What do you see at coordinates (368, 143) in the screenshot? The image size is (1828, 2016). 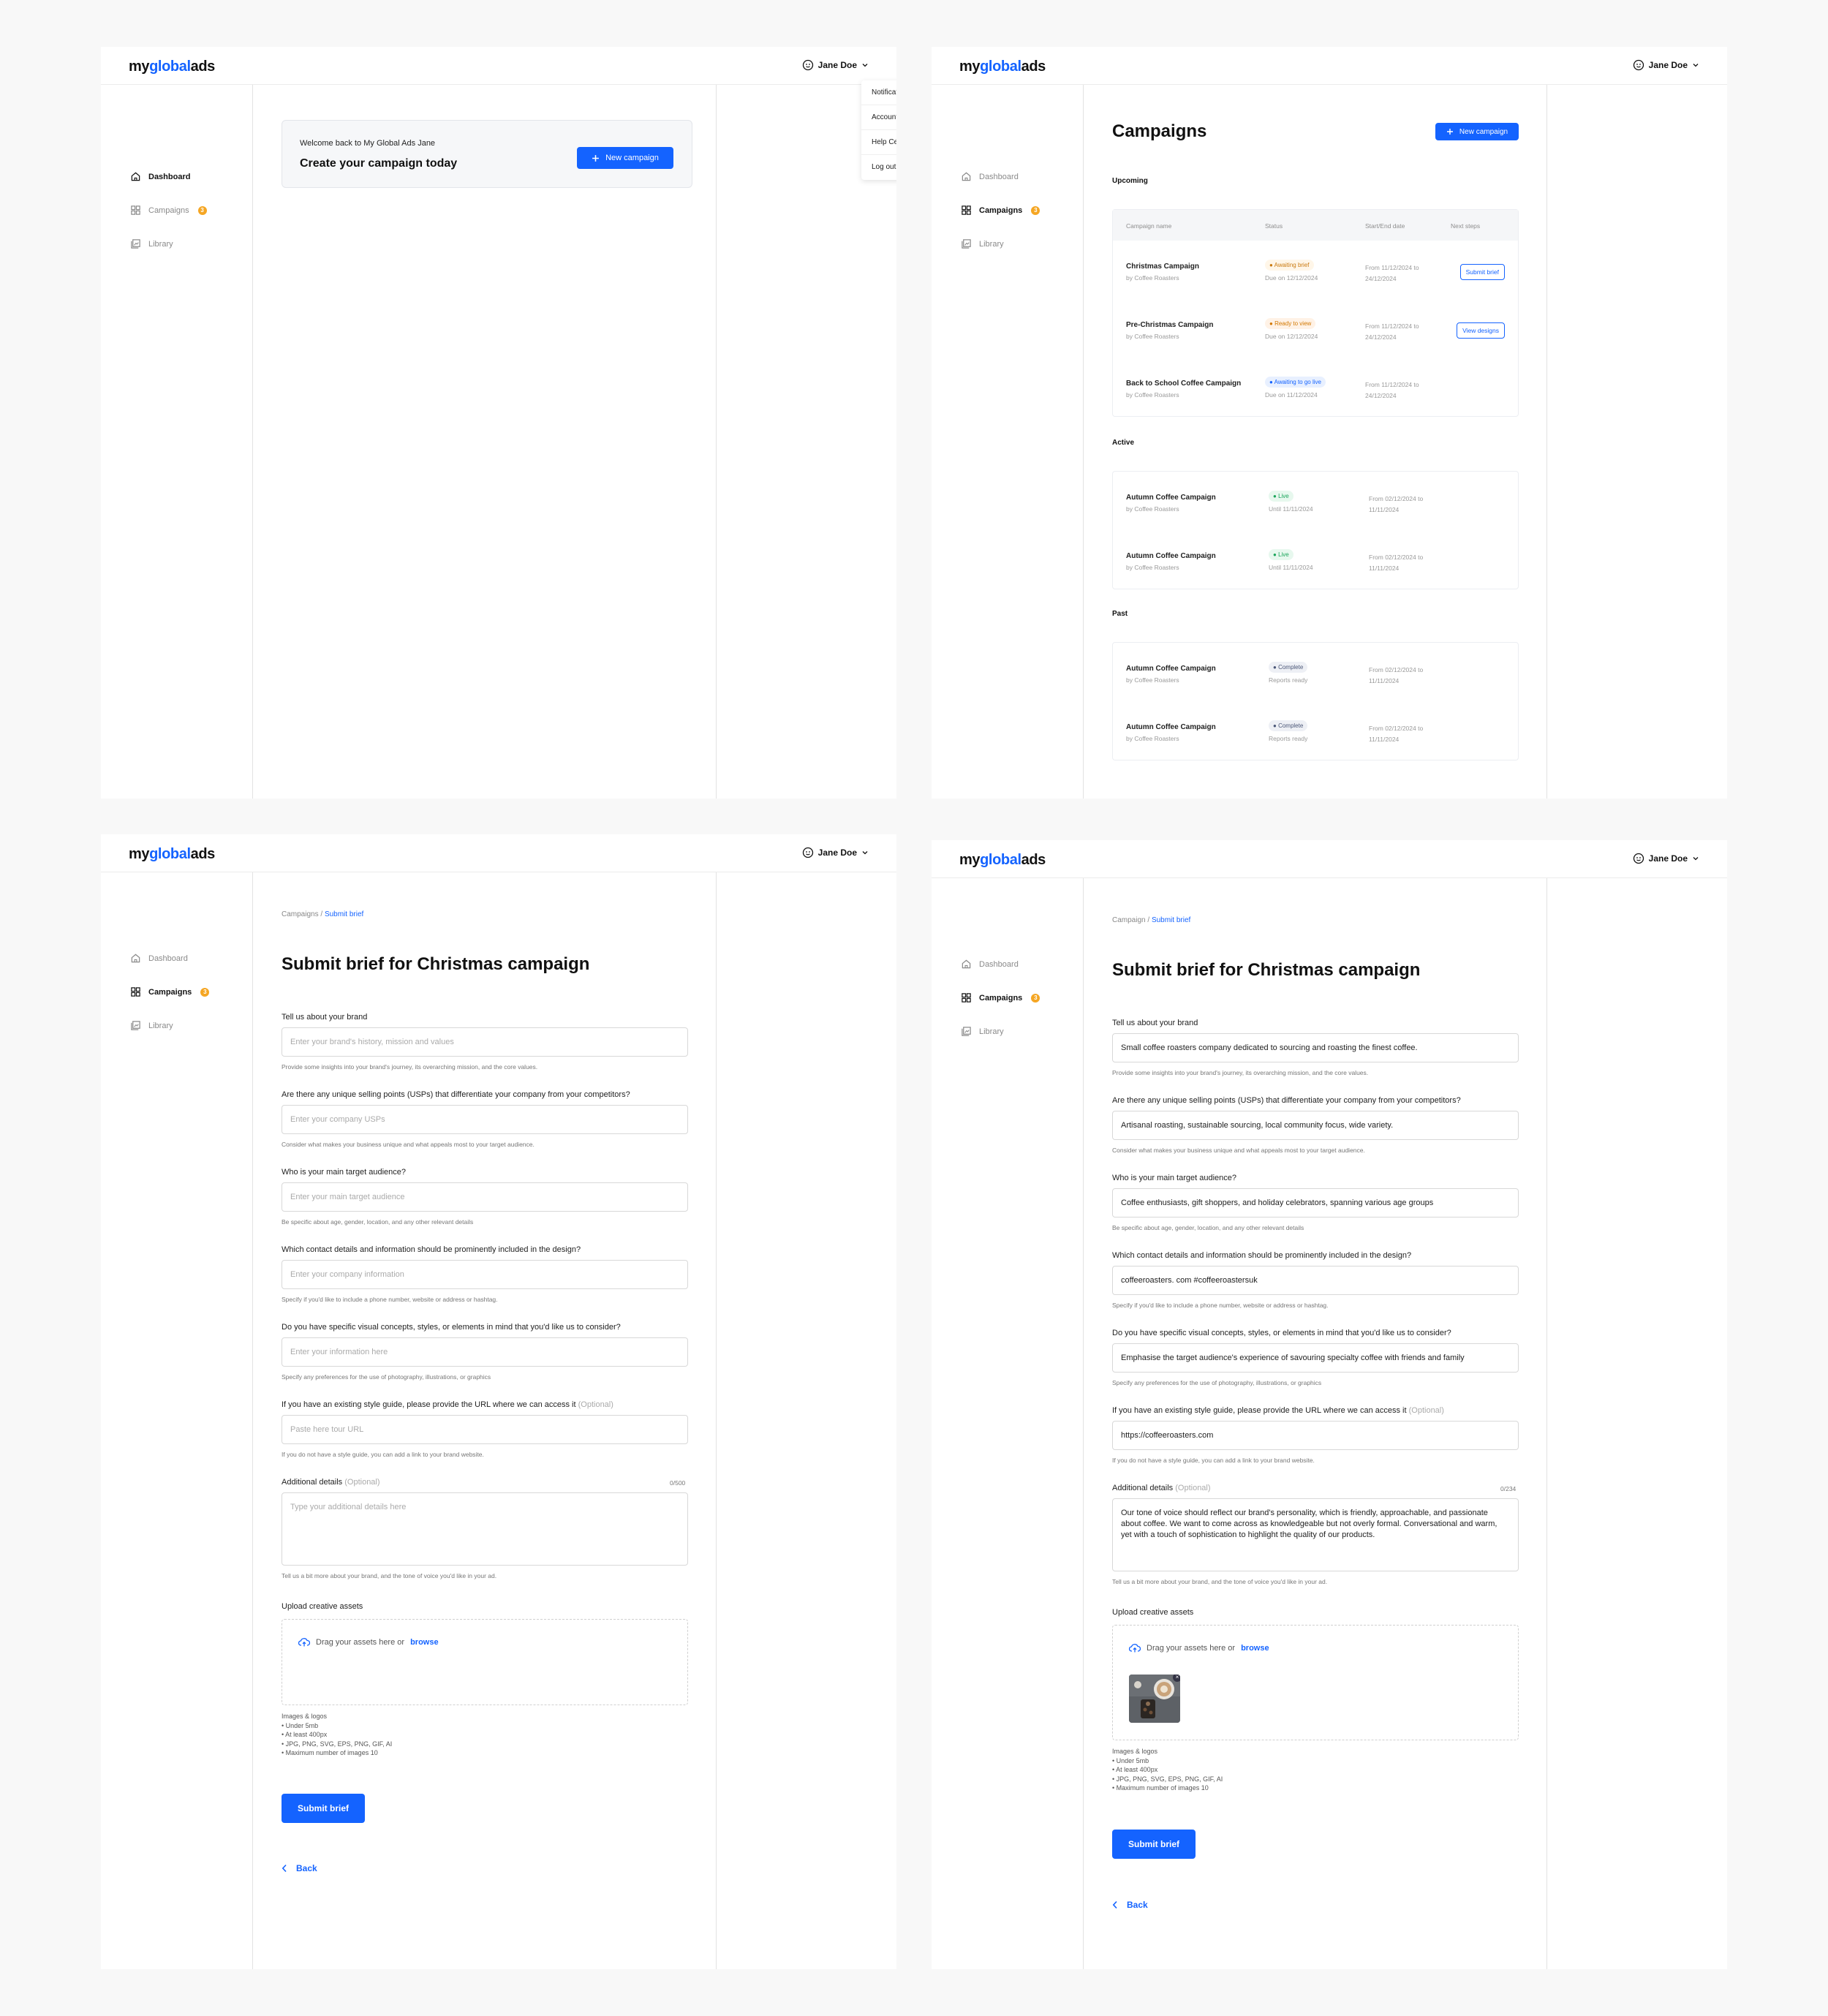 I see `welcome-text: Welcome back to My Global Ads Jane` at bounding box center [368, 143].